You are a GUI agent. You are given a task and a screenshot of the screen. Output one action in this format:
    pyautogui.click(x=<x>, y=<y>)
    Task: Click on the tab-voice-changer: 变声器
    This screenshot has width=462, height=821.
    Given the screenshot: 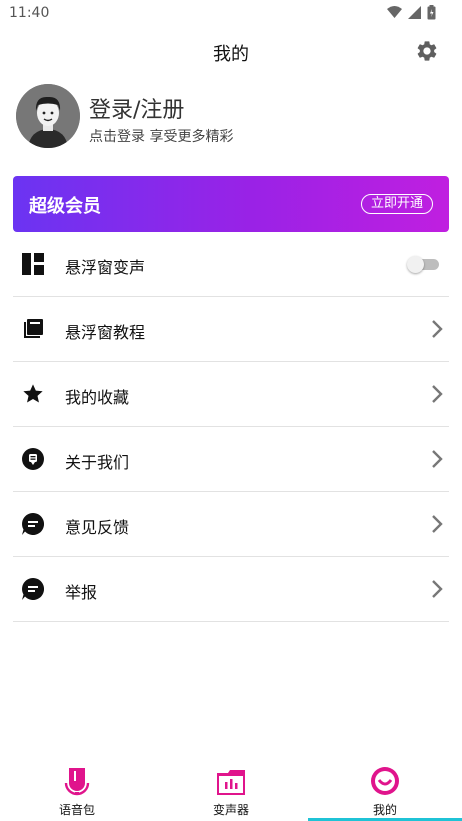 What is the action you would take?
    pyautogui.click(x=231, y=791)
    